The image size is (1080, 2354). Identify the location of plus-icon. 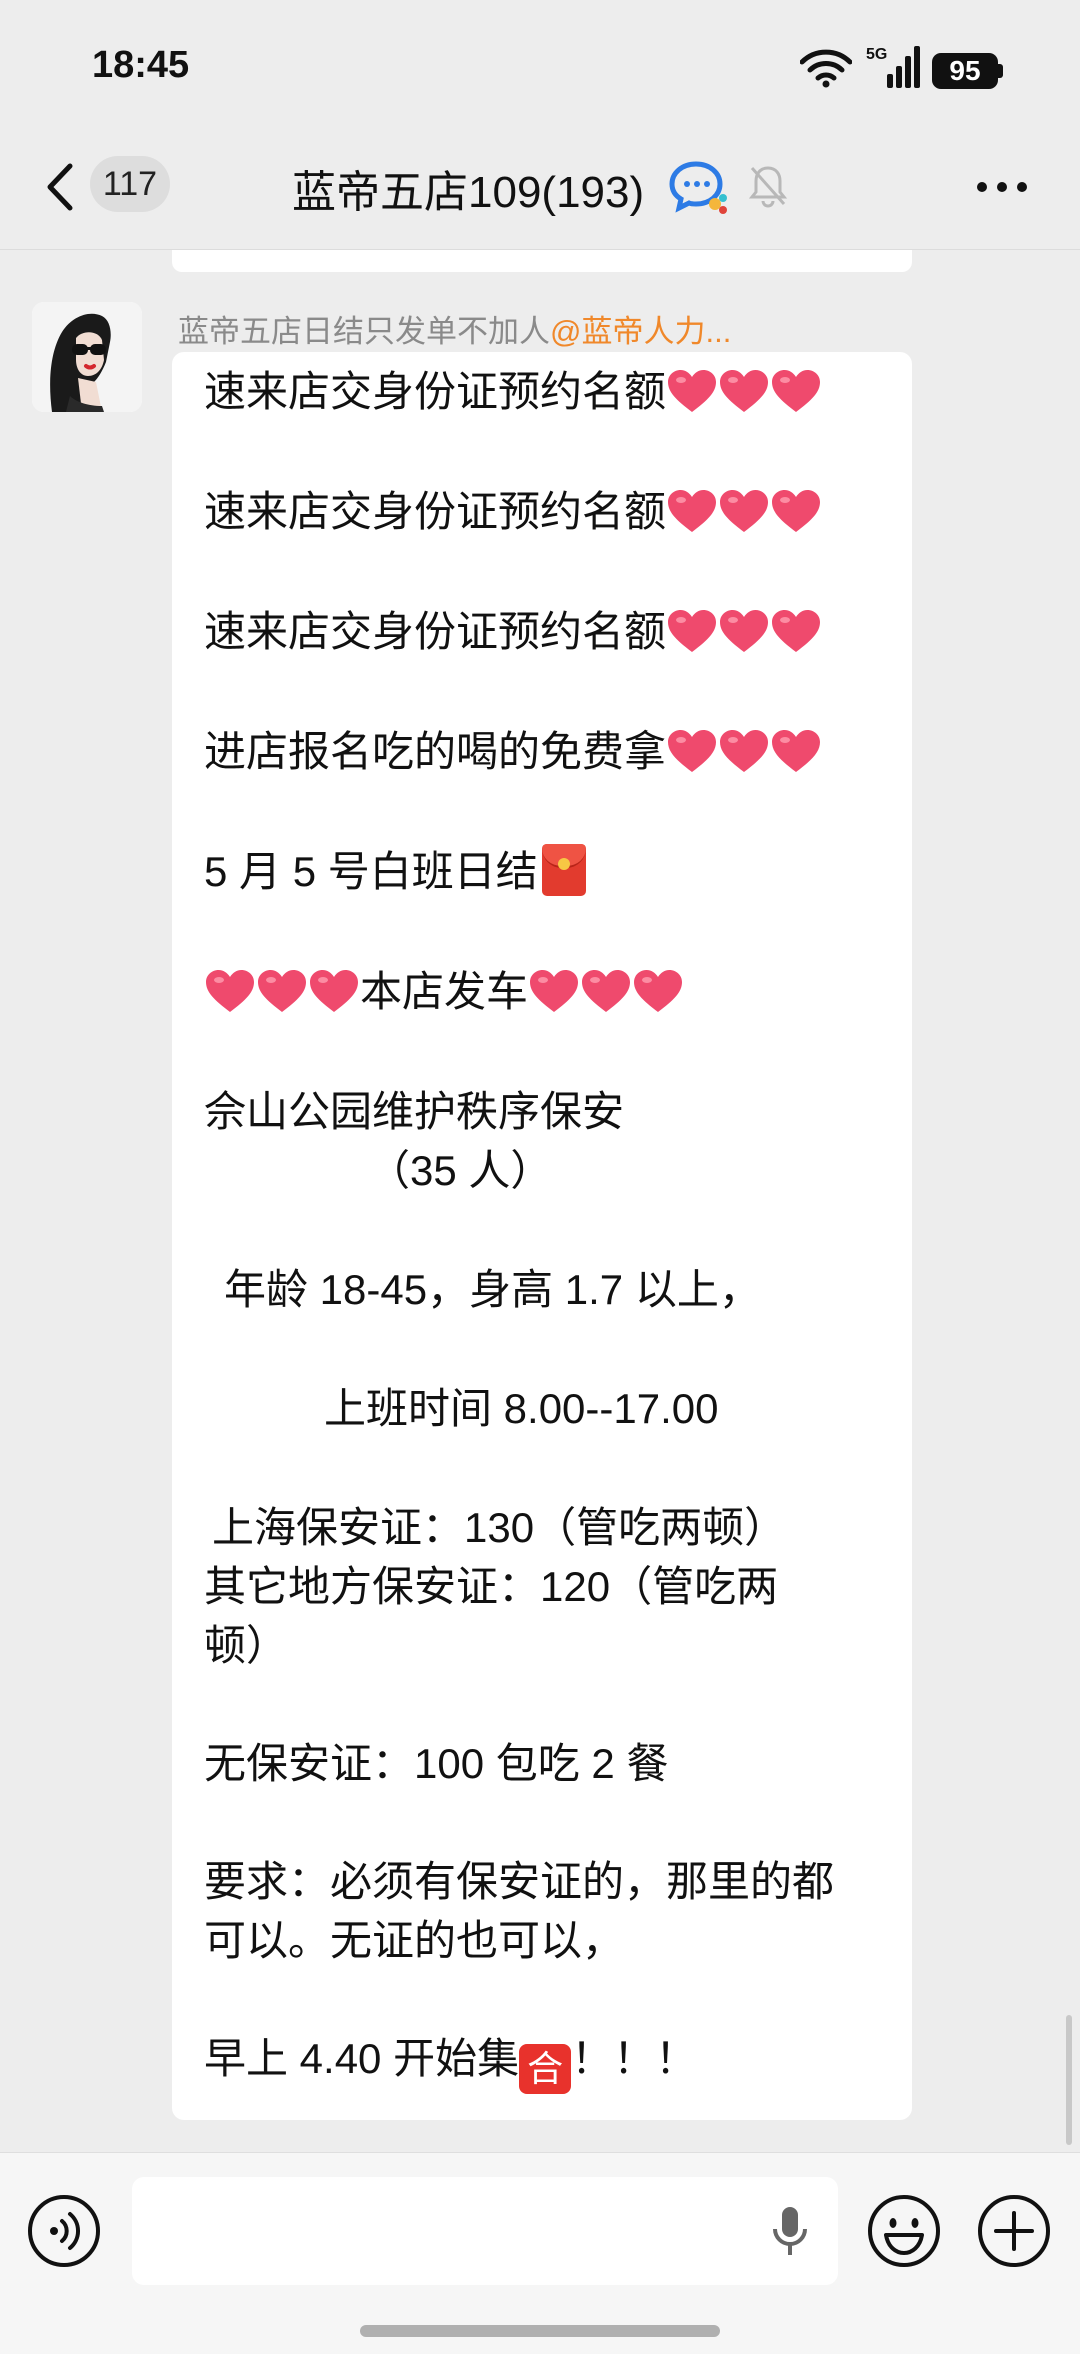
(1014, 2231).